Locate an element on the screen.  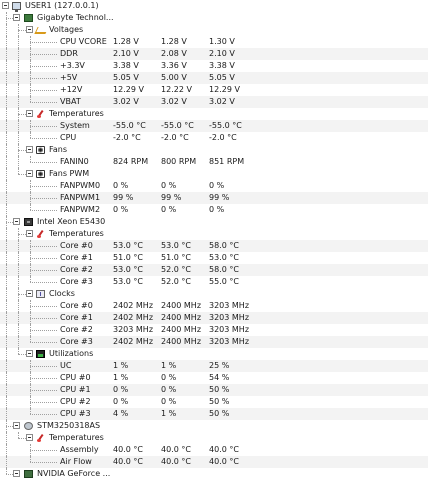
sensor-row-system: System -55.0 °C -55.0 °C -55.0 °C is located at coordinates (214, 126).